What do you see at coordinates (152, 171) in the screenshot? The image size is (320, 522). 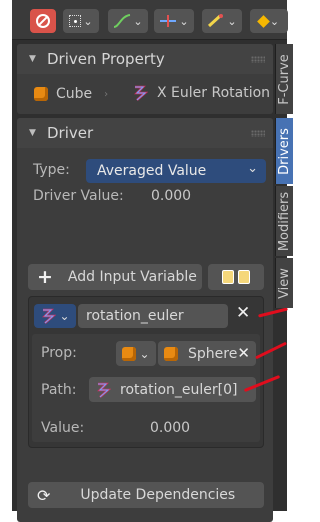 I see `type-value: Averaged Value` at bounding box center [152, 171].